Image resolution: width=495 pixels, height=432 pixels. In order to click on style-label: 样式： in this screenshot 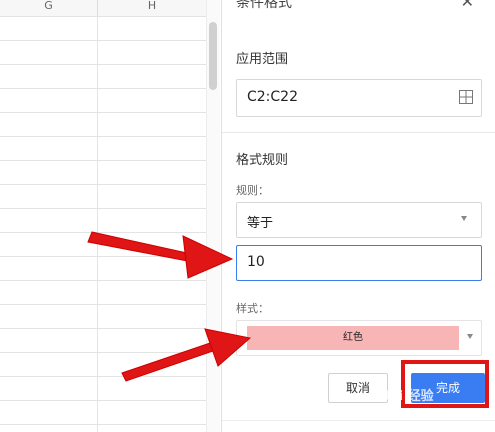, I will do `click(252, 308)`.